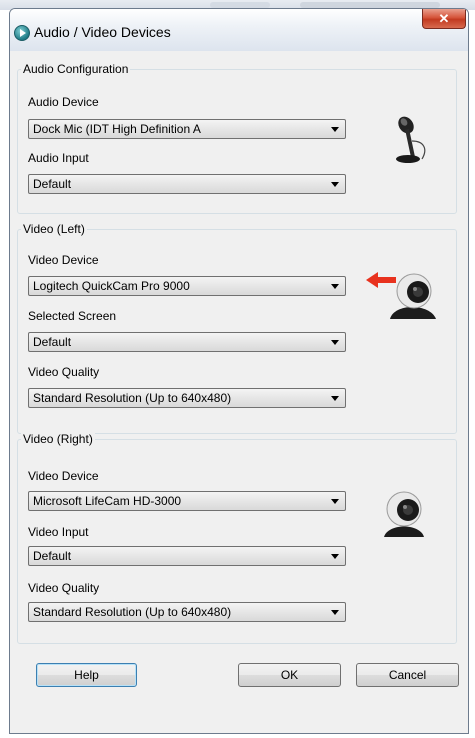 The image size is (475, 738). Describe the element at coordinates (86, 675) in the screenshot. I see `help-button: Help` at that location.